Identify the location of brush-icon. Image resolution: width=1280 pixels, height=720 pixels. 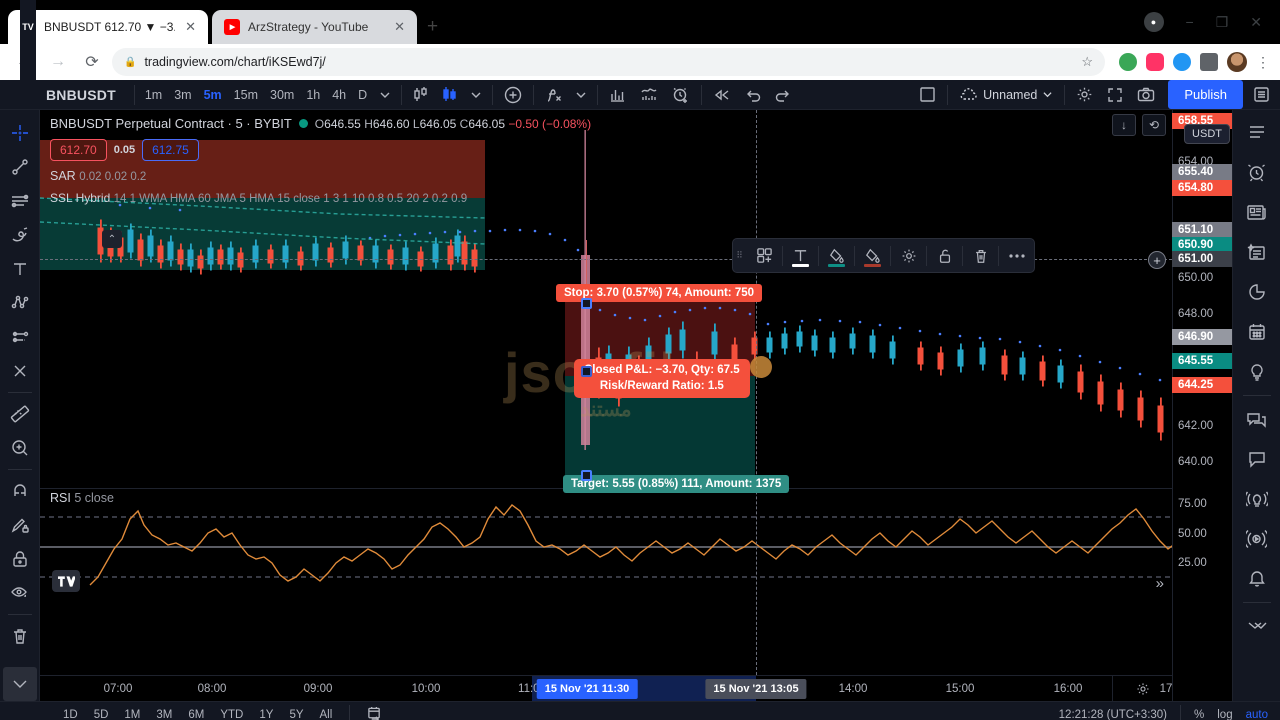
(20, 235).